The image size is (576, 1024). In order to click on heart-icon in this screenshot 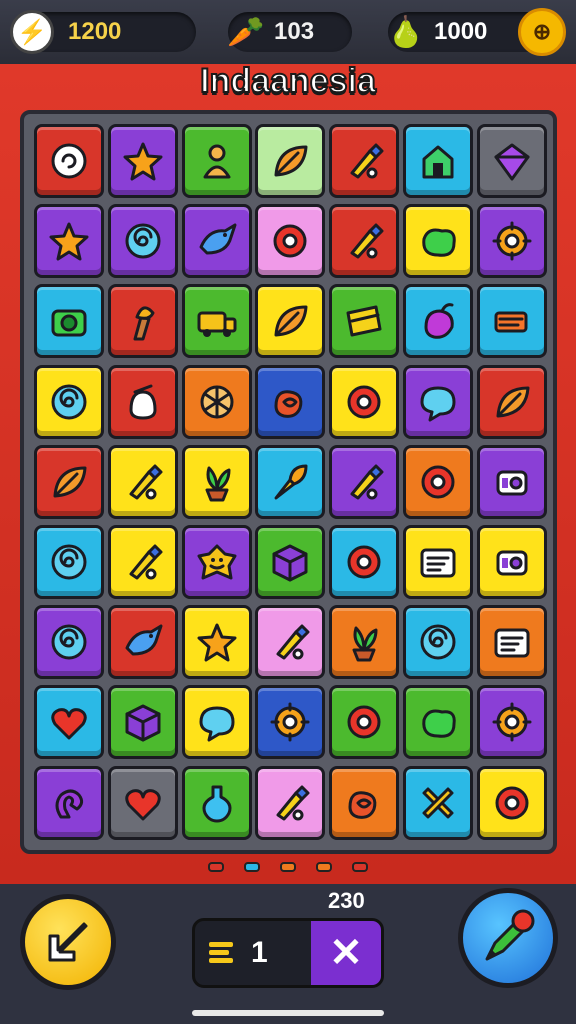, I will do `click(69, 724)`.